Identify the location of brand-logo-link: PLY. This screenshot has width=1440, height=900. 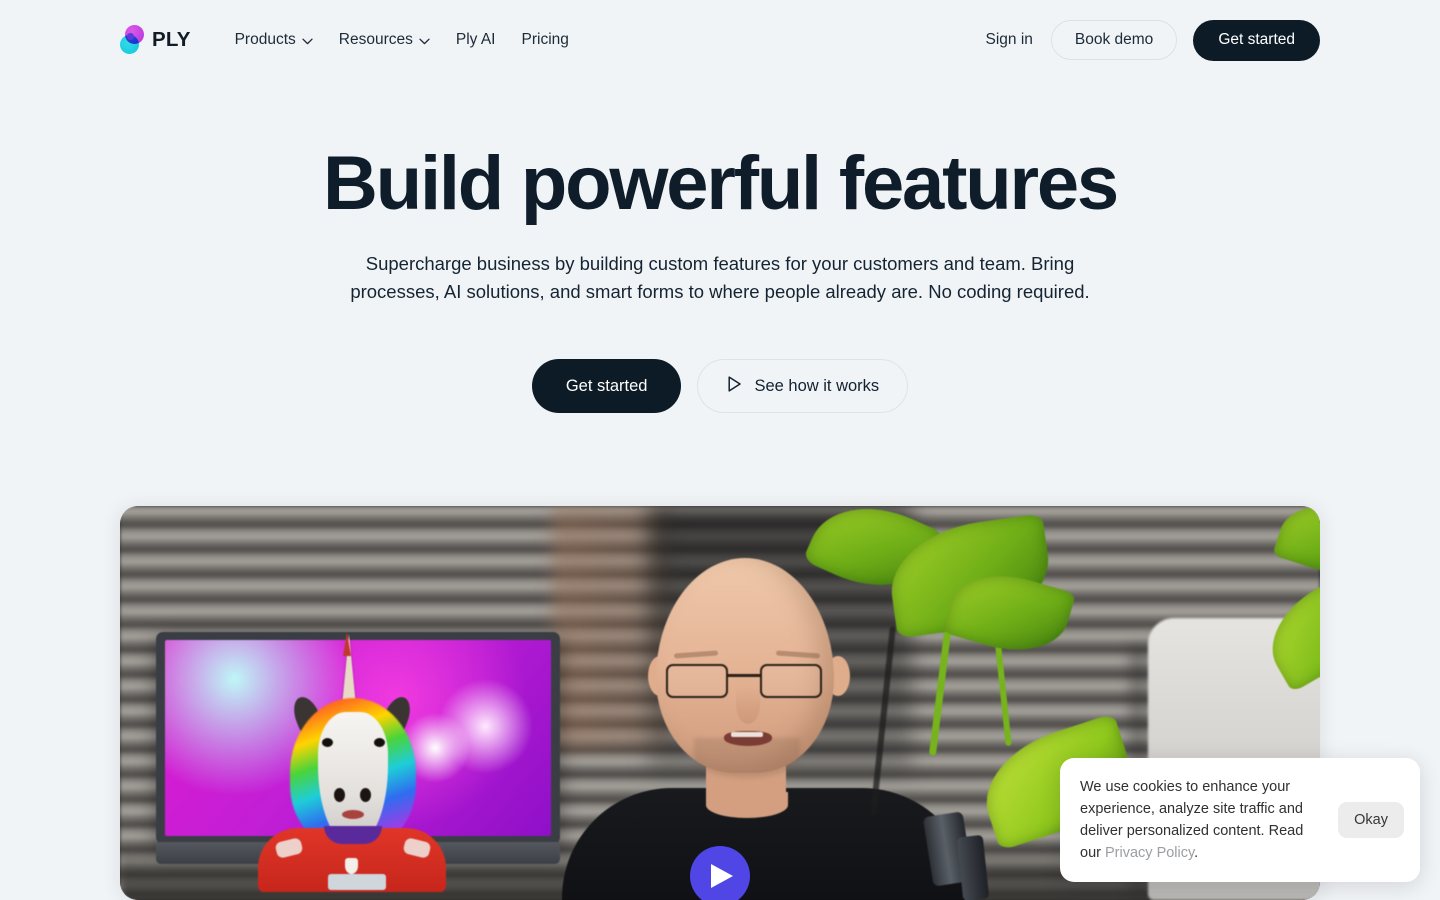
(155, 40).